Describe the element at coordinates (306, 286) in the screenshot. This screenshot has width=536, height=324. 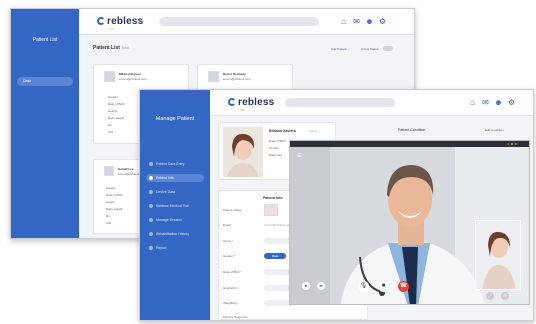
I see `more-options-button: ●` at that location.